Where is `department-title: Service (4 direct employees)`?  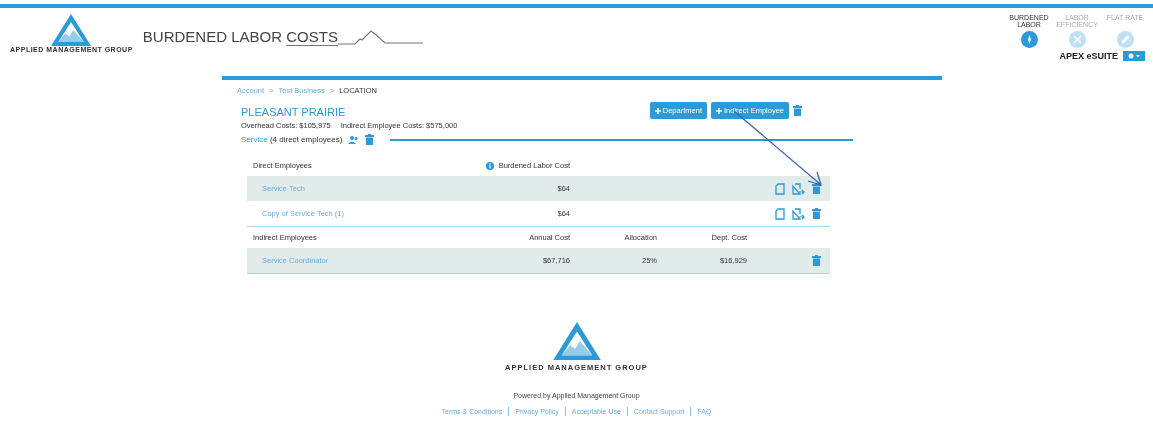
department-title: Service (4 direct employees) is located at coordinates (292, 139).